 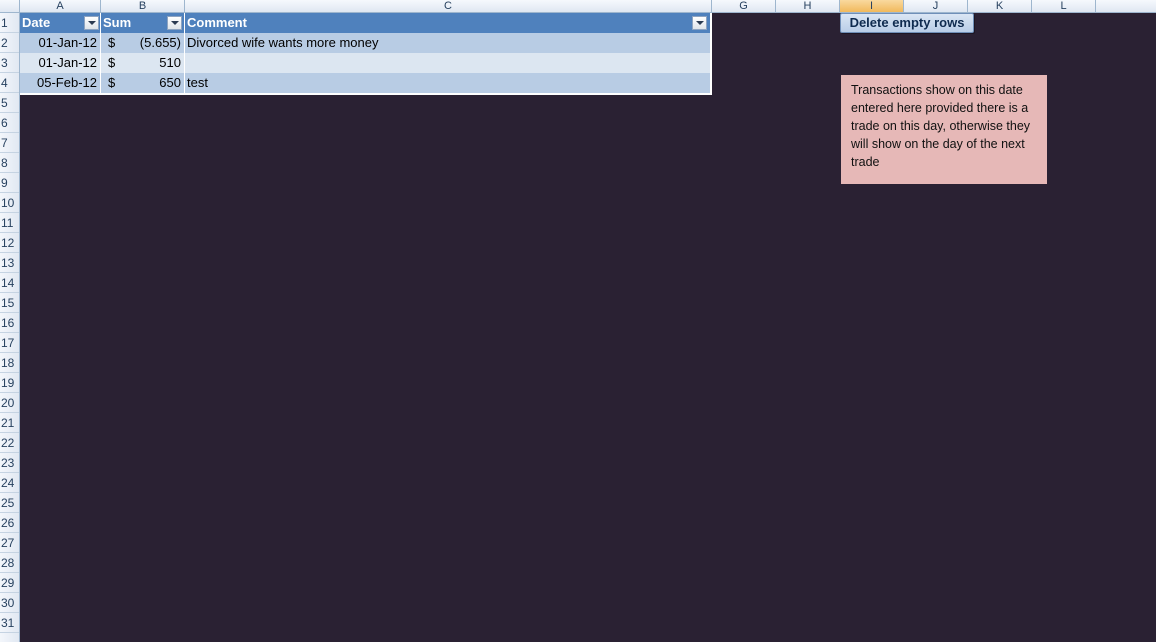 I want to click on sum-value: (5.655), so click(x=160, y=42).